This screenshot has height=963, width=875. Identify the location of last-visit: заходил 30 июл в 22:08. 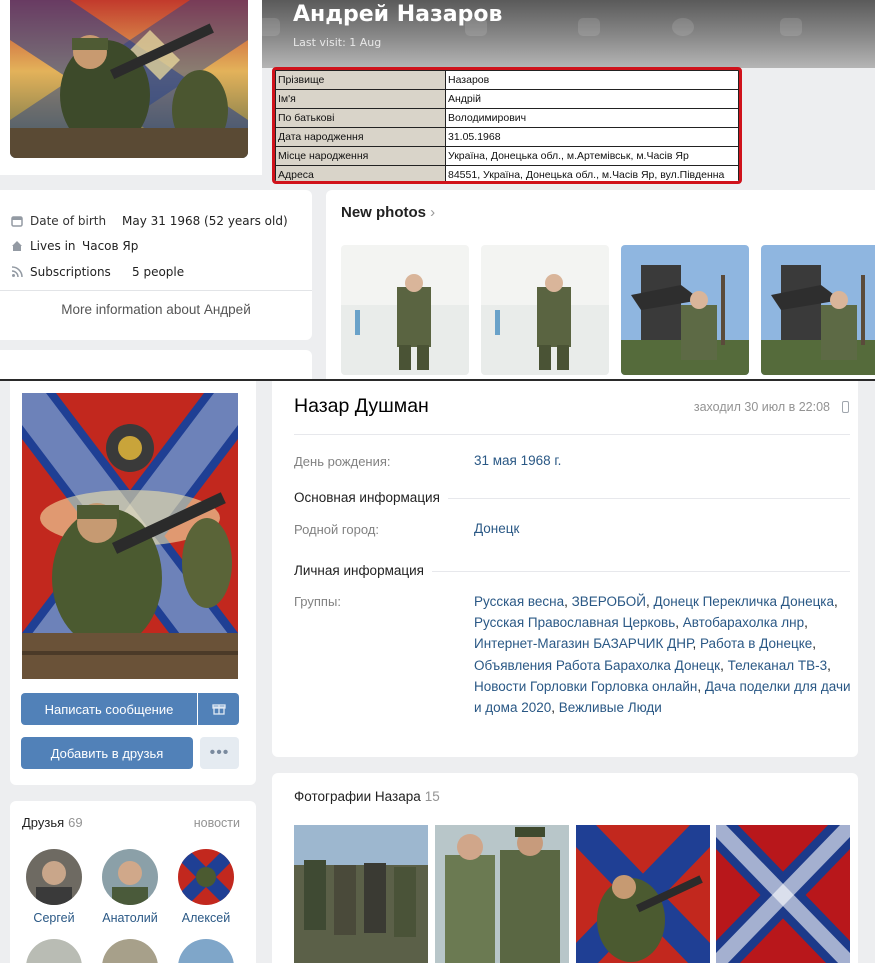
(761, 407).